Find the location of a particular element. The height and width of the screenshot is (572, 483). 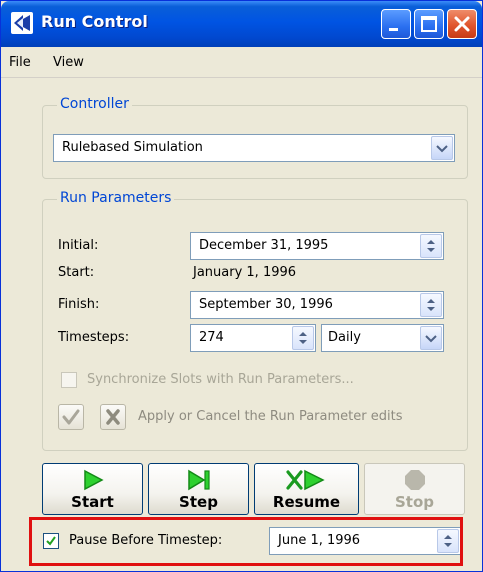

initial-date-field: December 31, 1995 is located at coordinates (317, 246).